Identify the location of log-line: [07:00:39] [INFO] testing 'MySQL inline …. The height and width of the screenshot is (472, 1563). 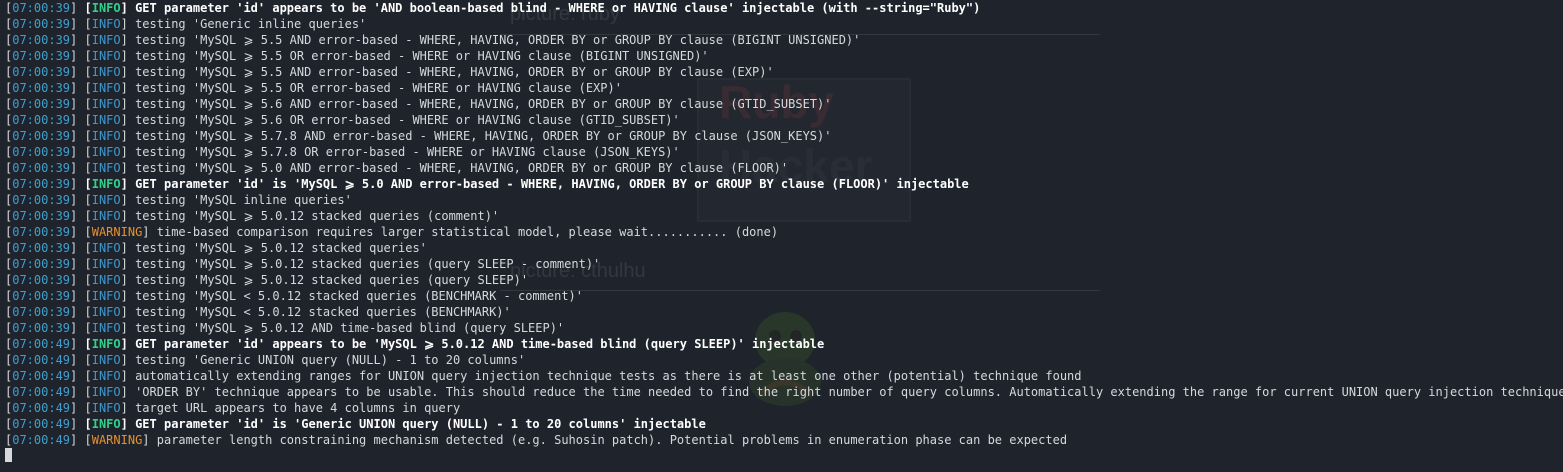
(178, 200).